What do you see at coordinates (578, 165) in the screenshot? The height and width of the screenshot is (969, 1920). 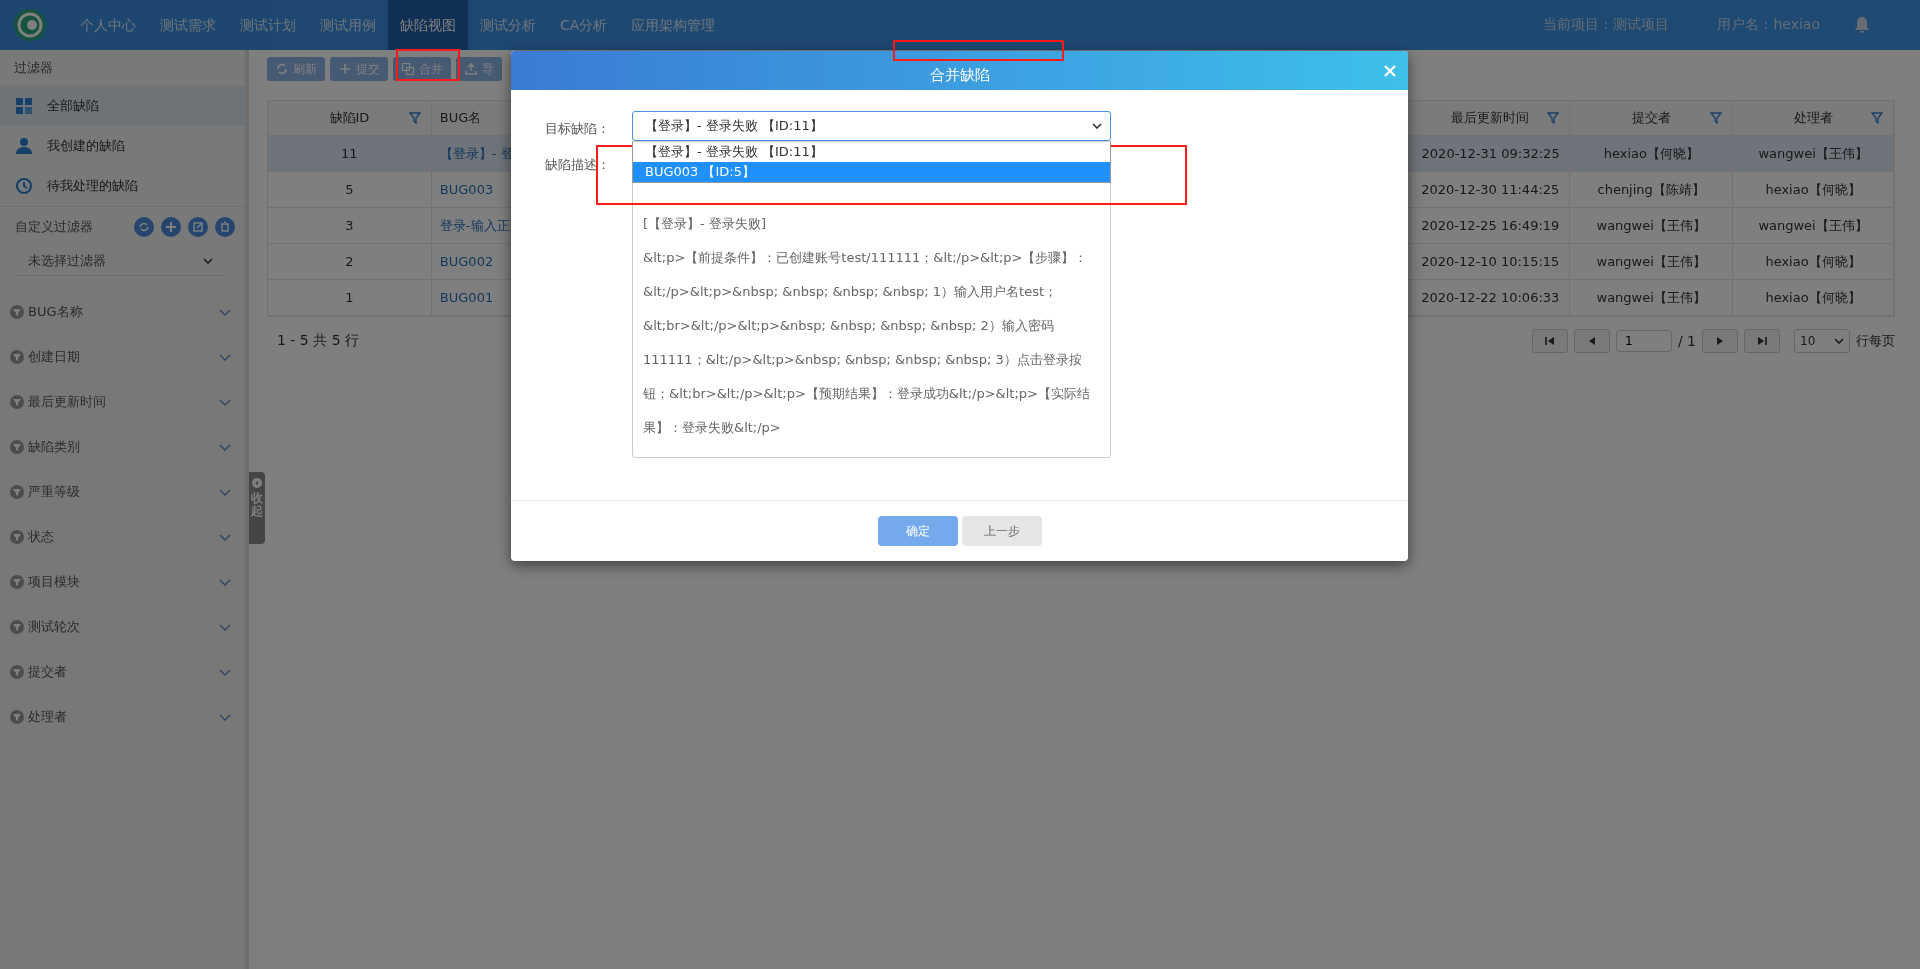 I see `description-label: 缺陷描述：` at bounding box center [578, 165].